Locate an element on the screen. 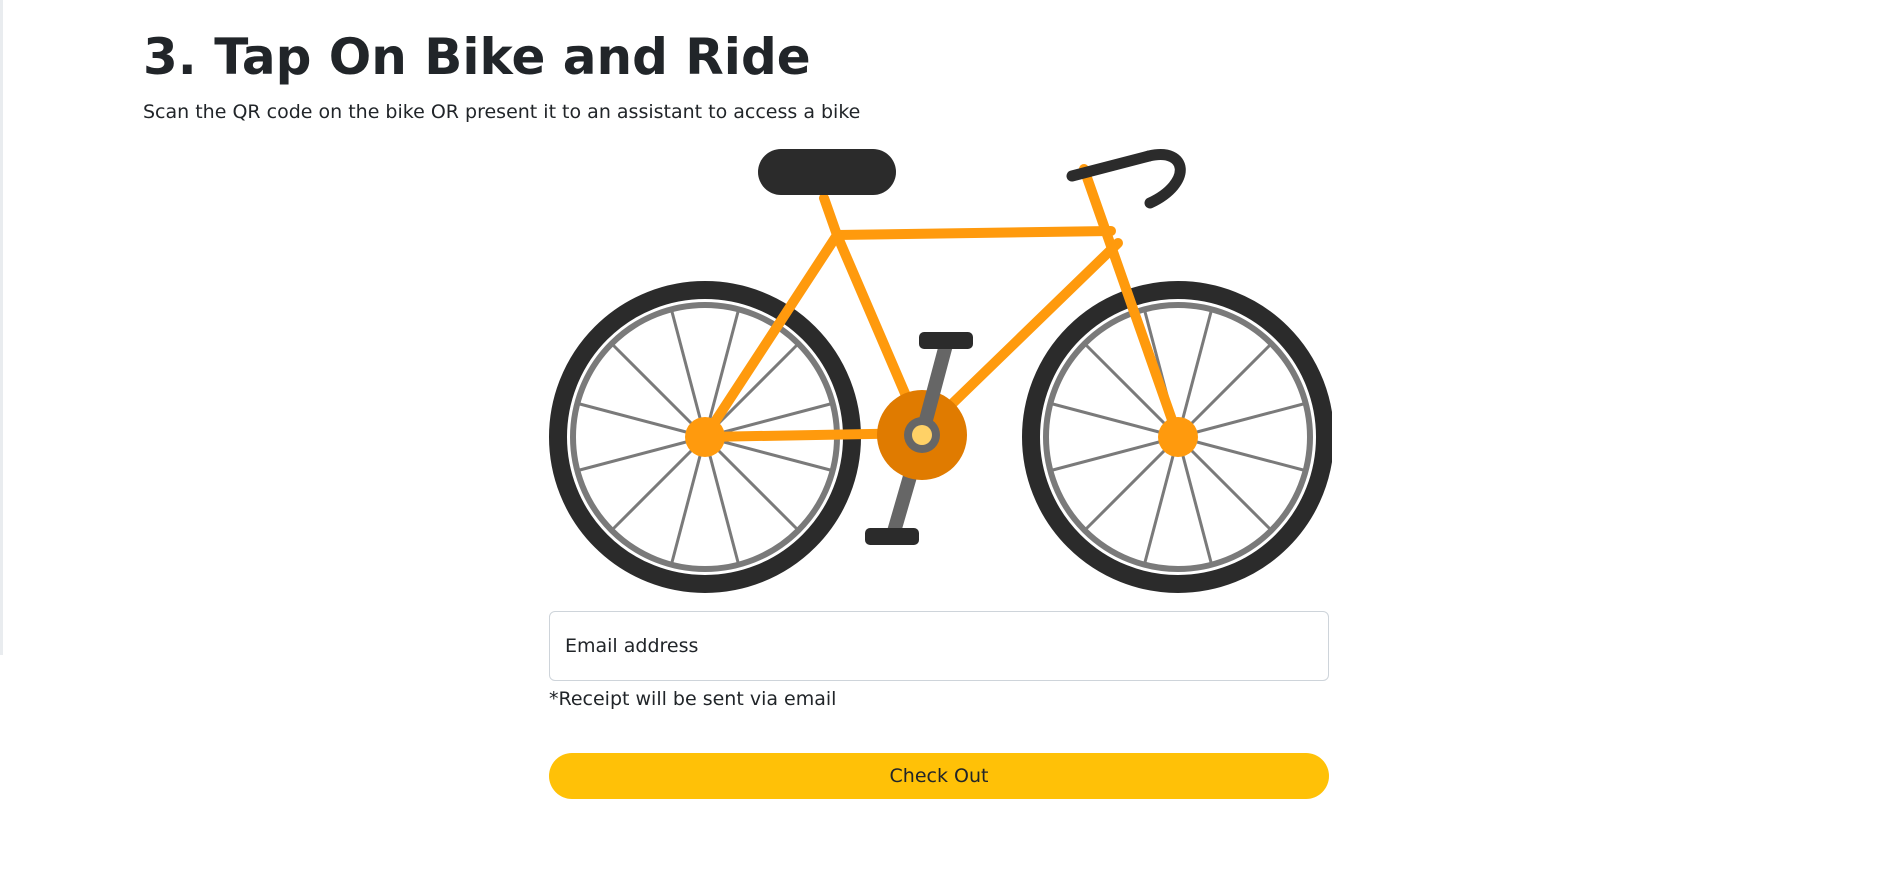 The width and height of the screenshot is (1902, 870). page-title: 3. Tap On Bike and Ride is located at coordinates (477, 57).